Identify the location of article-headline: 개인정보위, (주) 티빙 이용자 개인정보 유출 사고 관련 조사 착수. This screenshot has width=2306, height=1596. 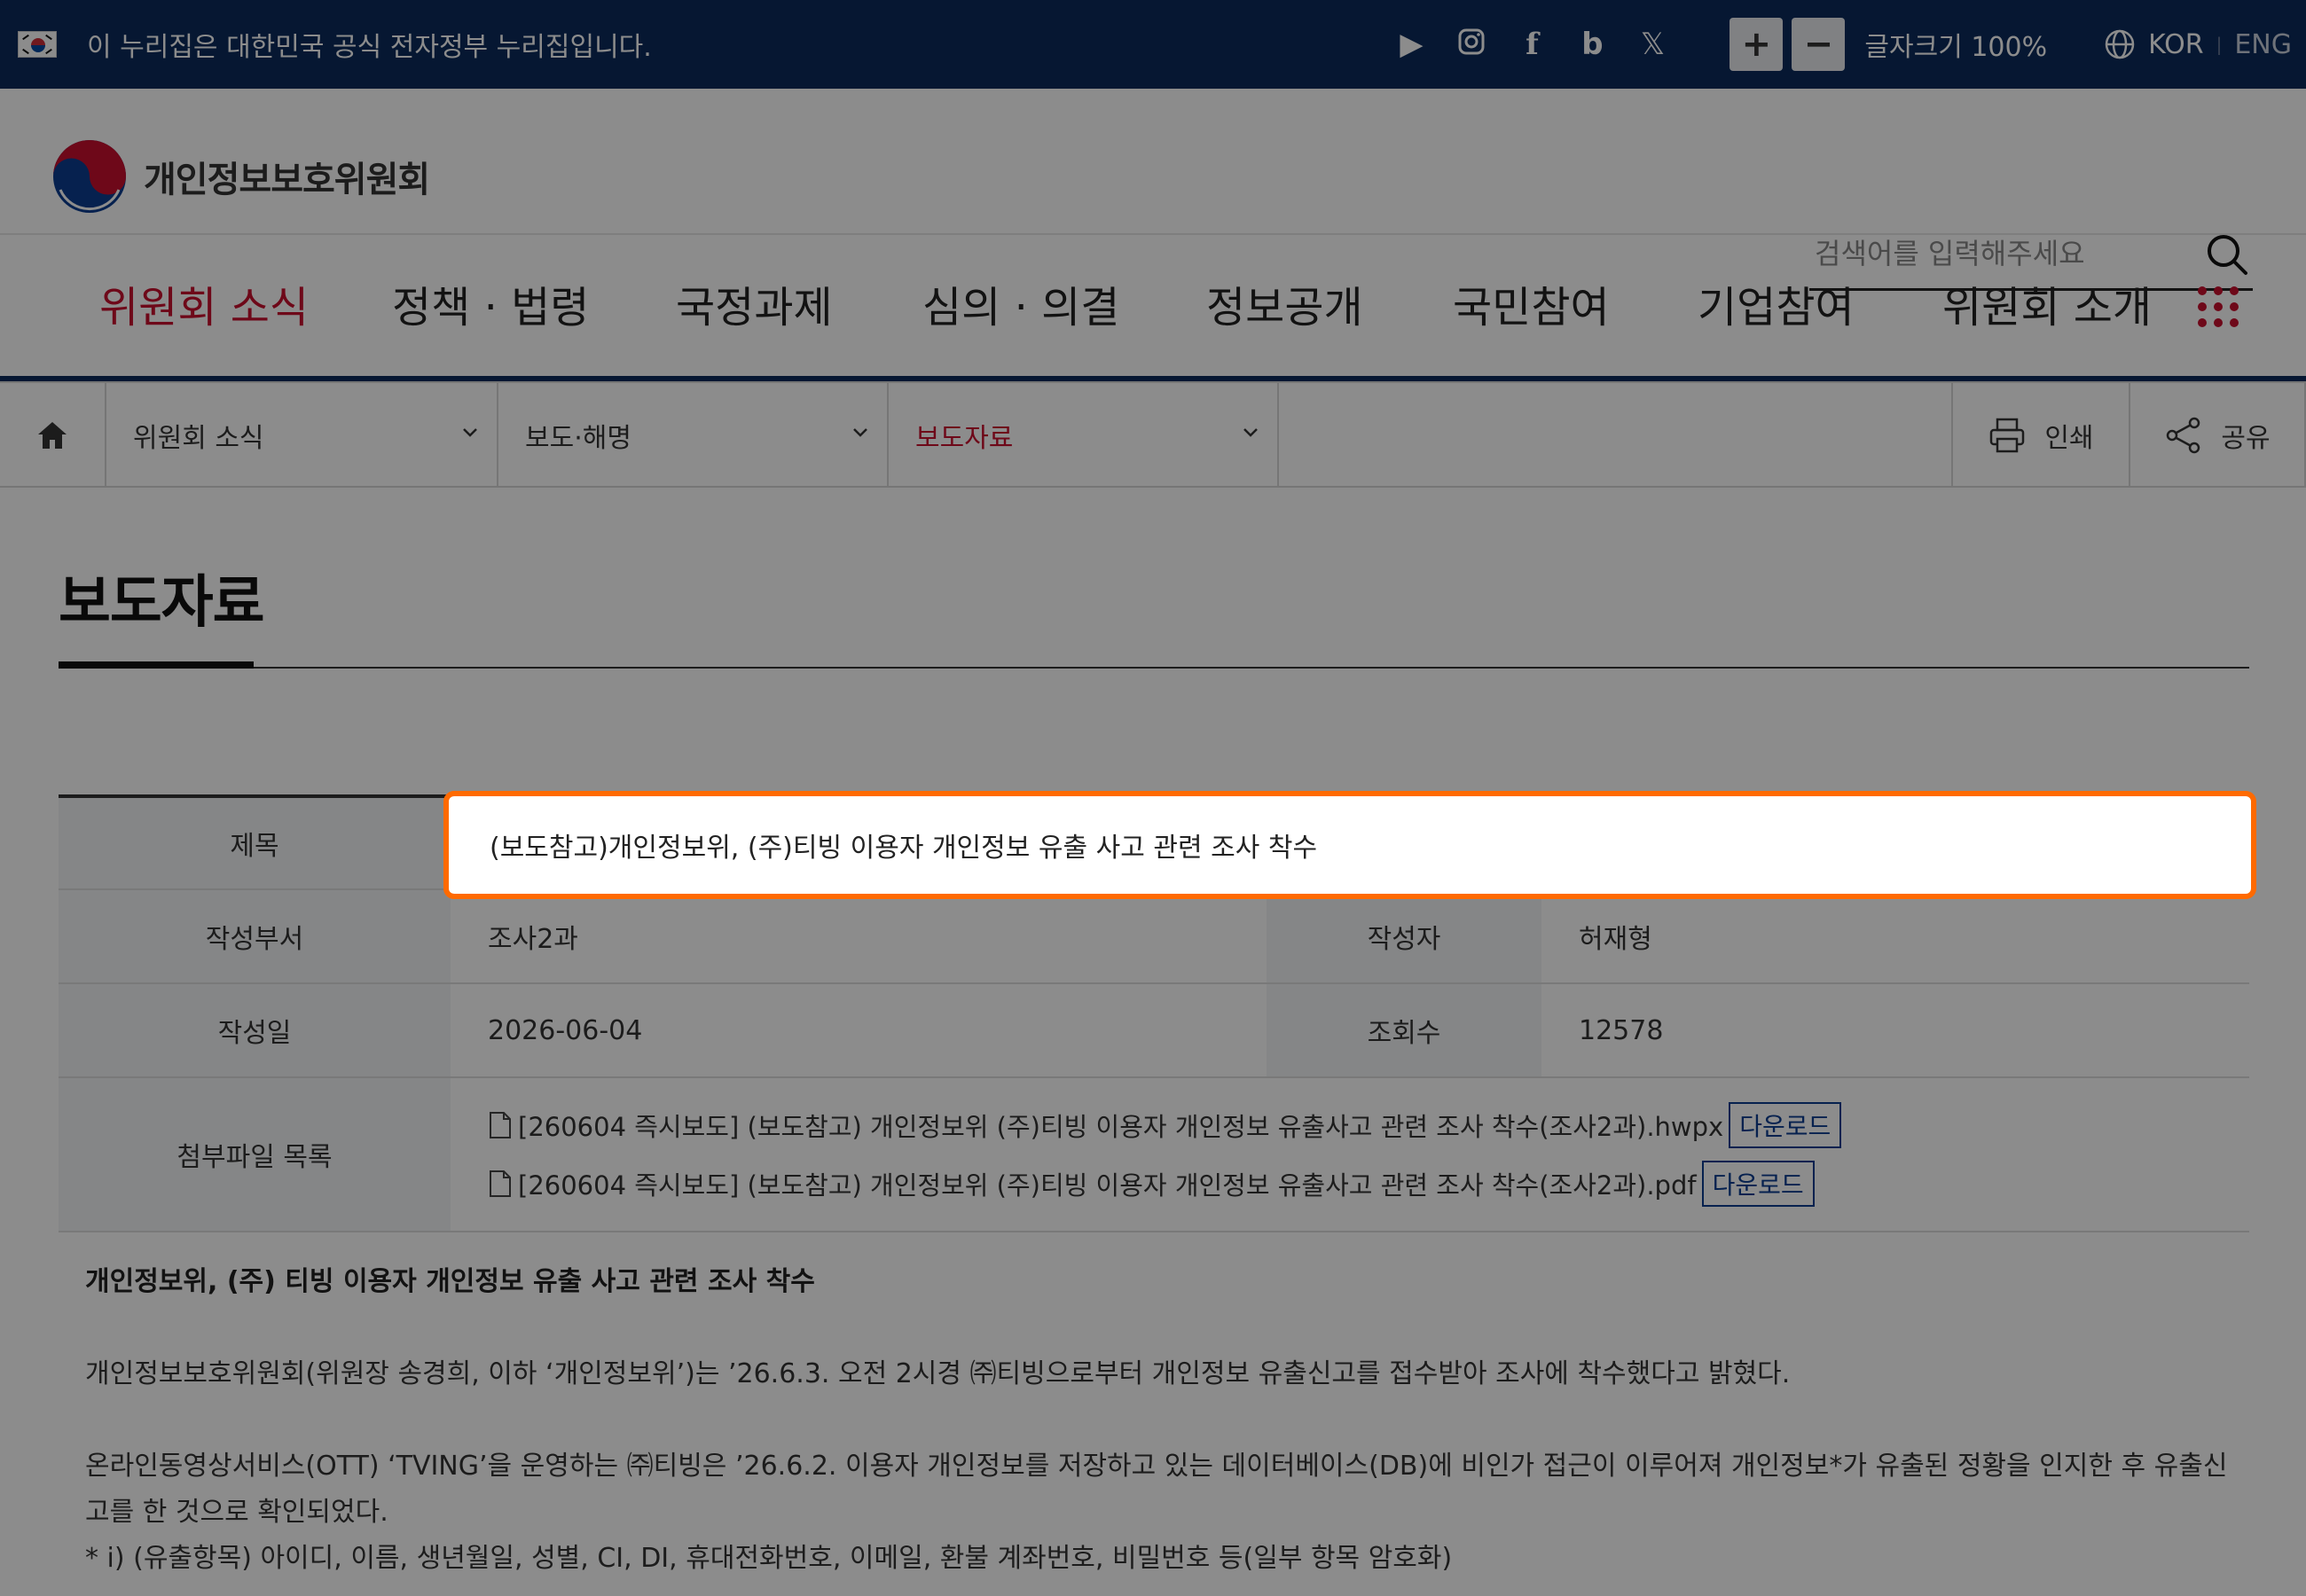
(450, 1282).